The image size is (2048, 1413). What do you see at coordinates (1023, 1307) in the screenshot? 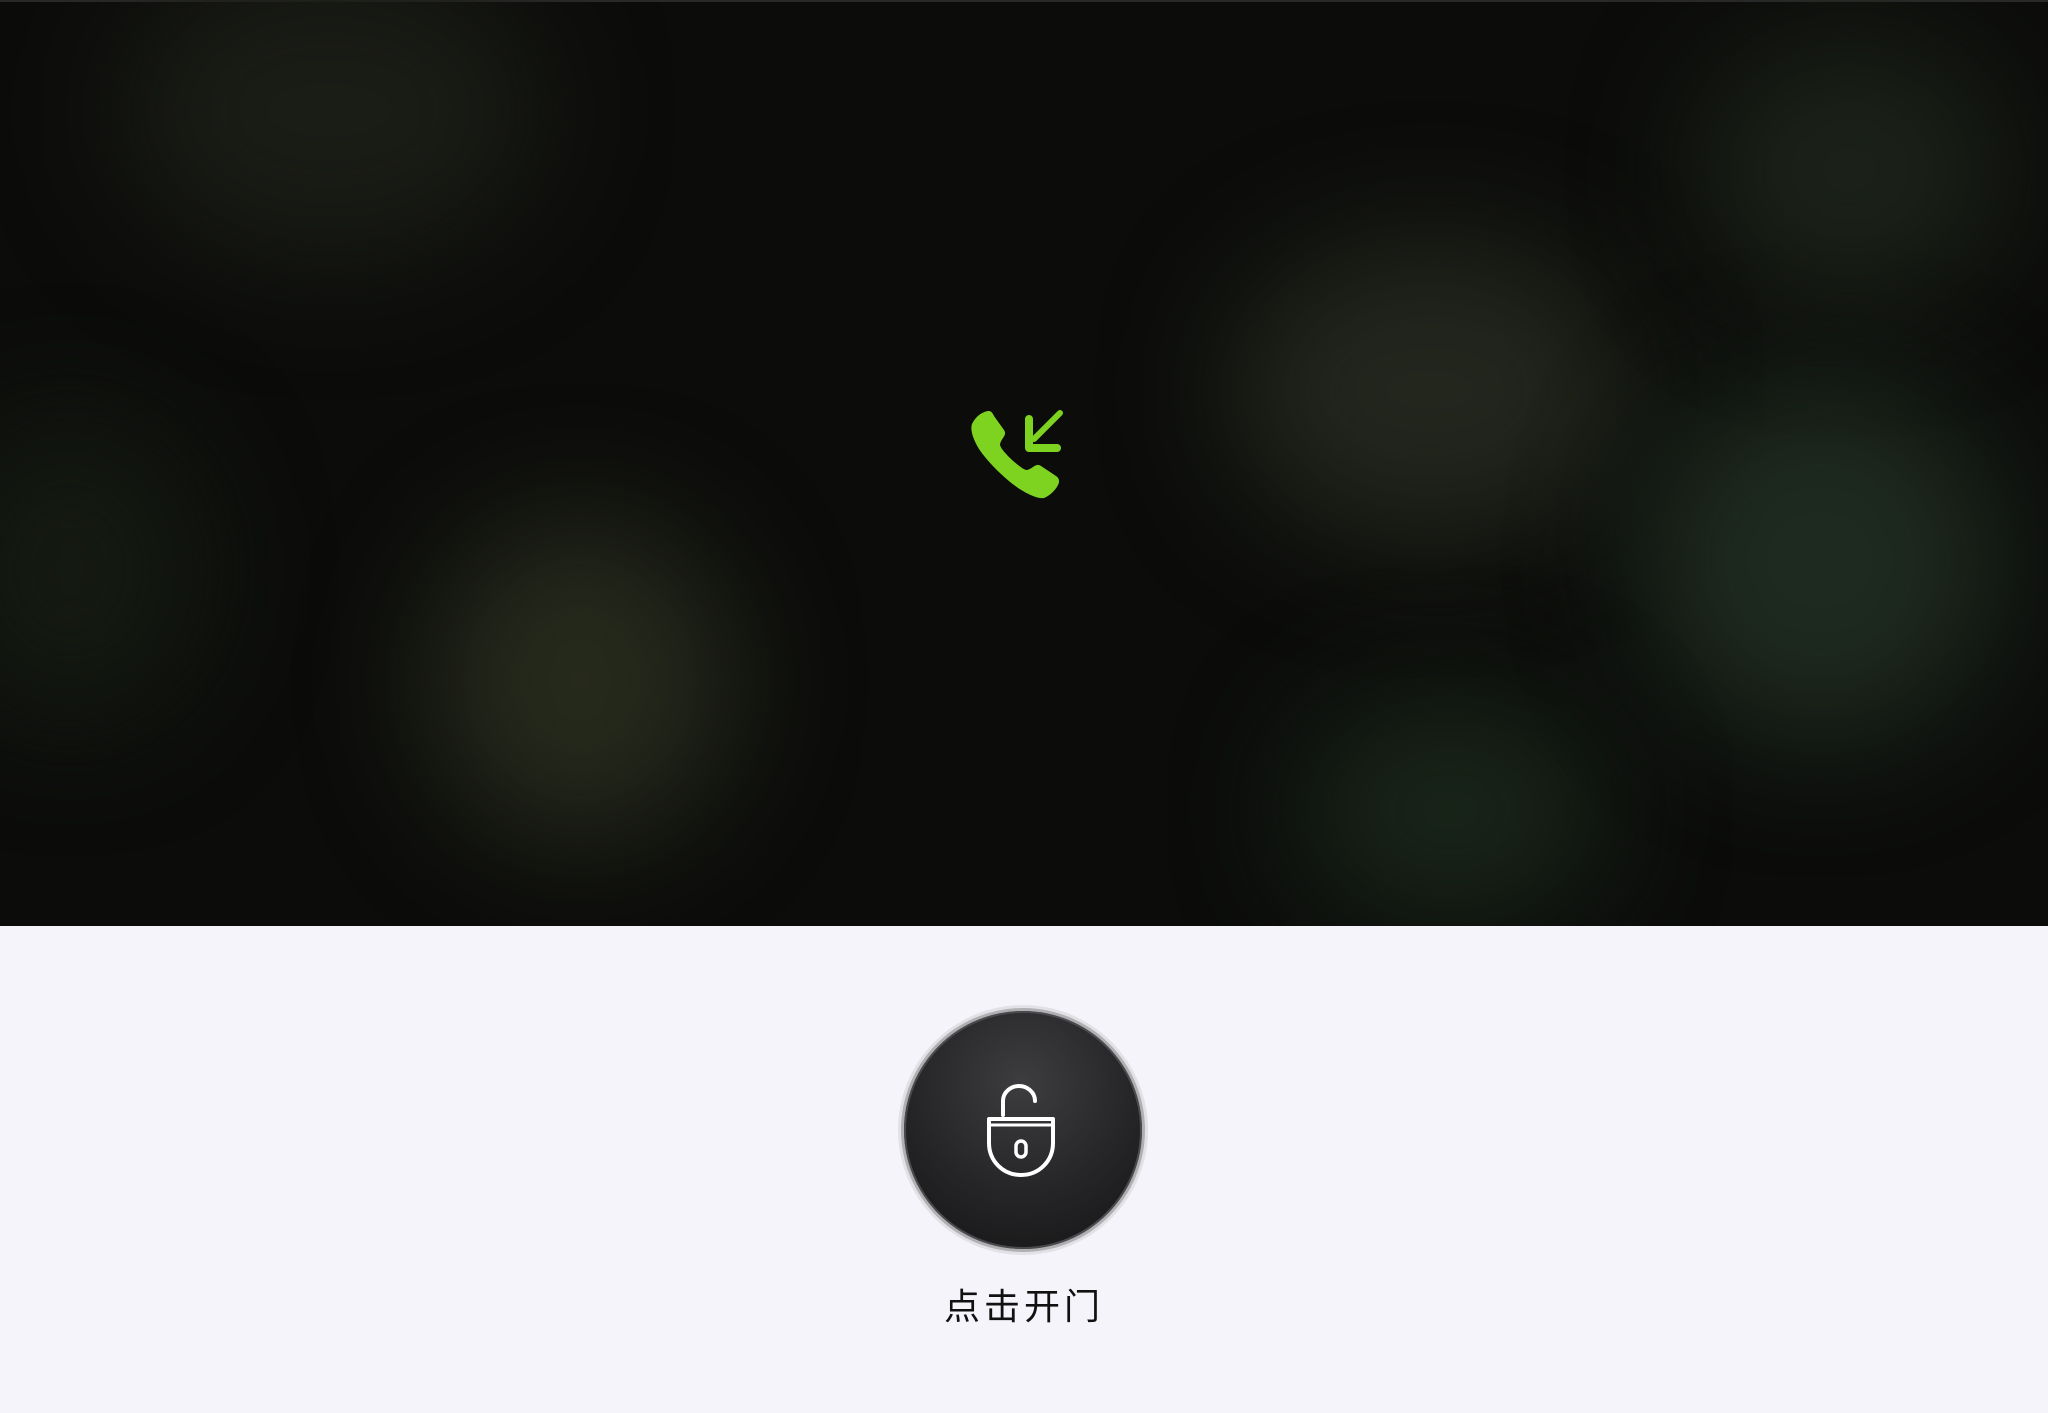
I see `unlock-label: 点击开门` at bounding box center [1023, 1307].